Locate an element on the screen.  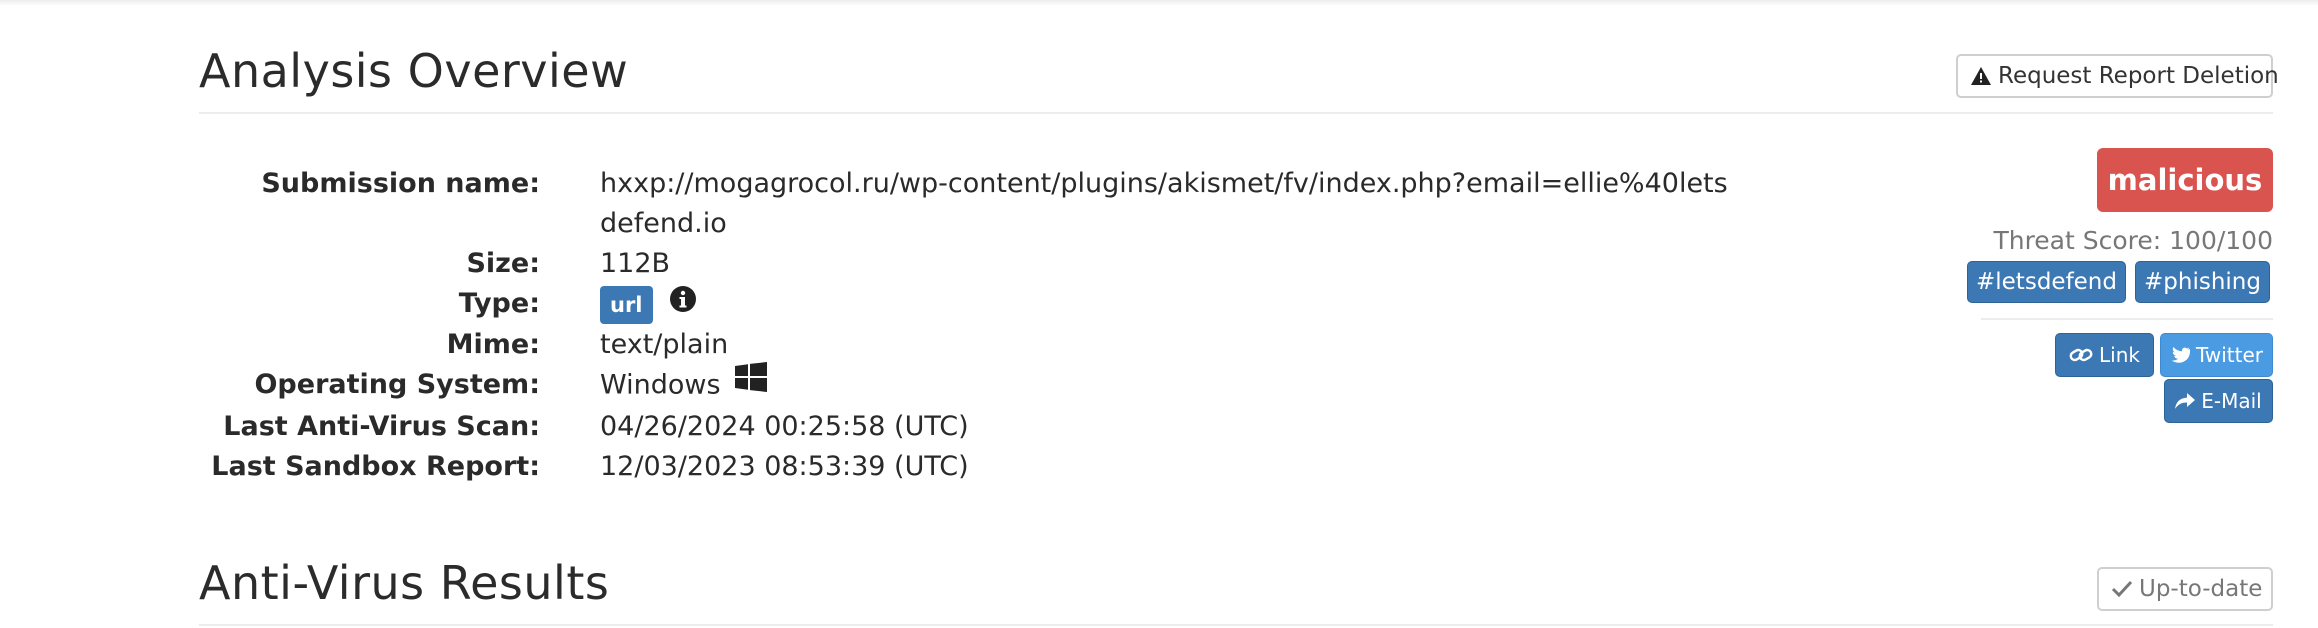
link-icon is located at coordinates (2081, 355).